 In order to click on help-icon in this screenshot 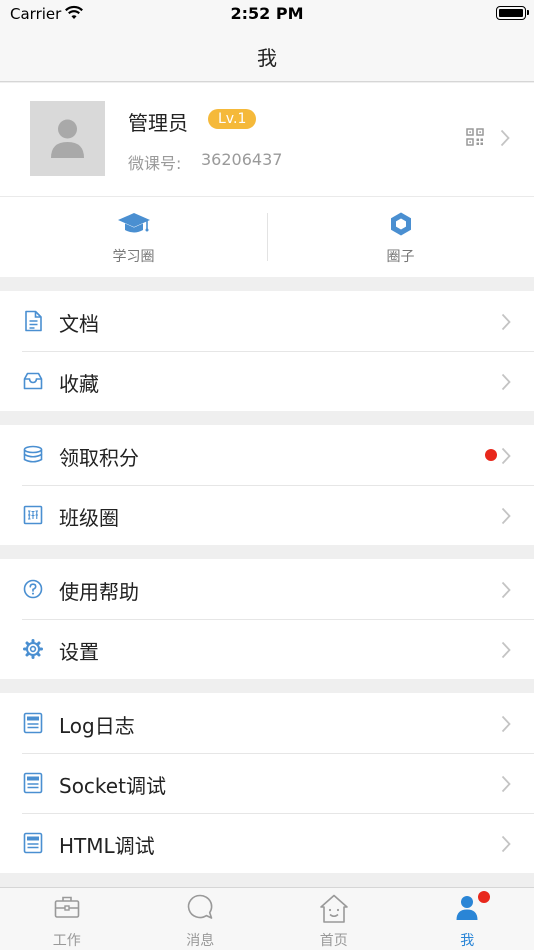, I will do `click(33, 589)`.